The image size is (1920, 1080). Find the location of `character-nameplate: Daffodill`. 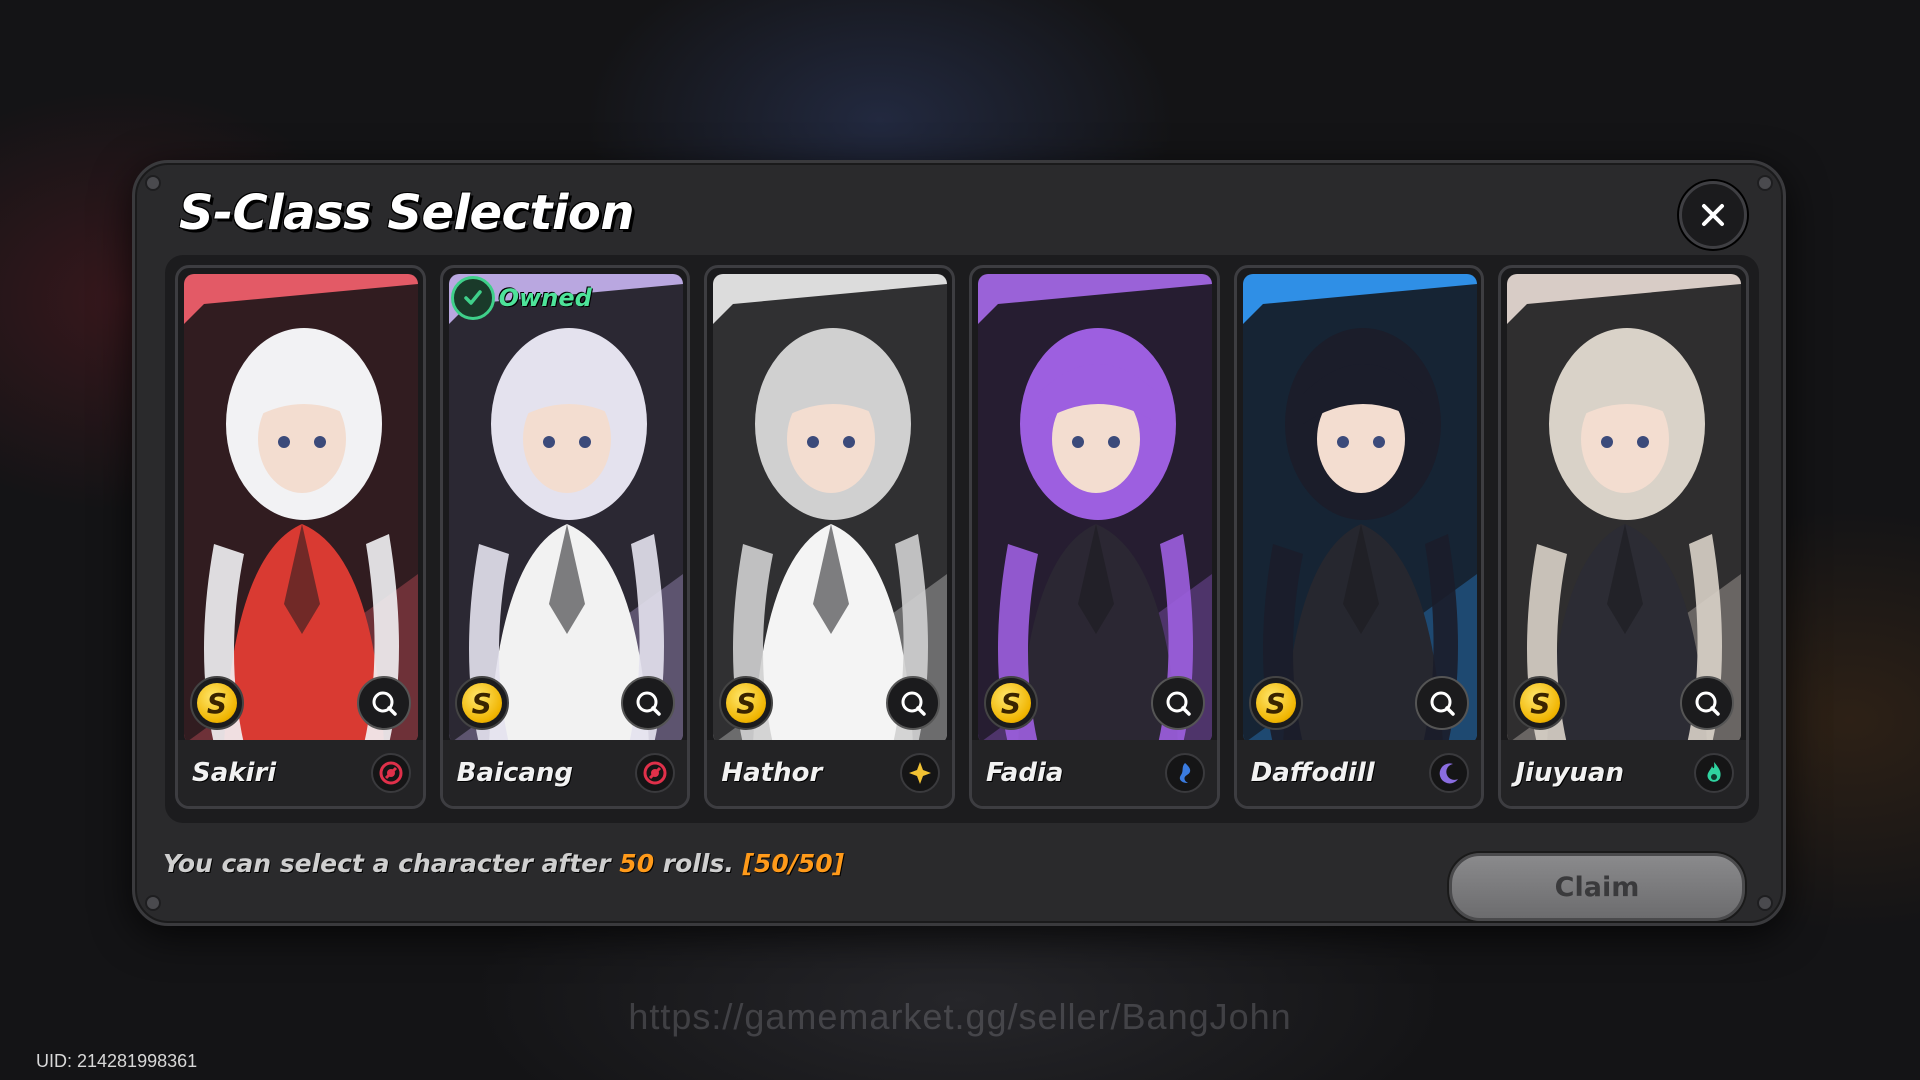

character-nameplate: Daffodill is located at coordinates (1359, 773).